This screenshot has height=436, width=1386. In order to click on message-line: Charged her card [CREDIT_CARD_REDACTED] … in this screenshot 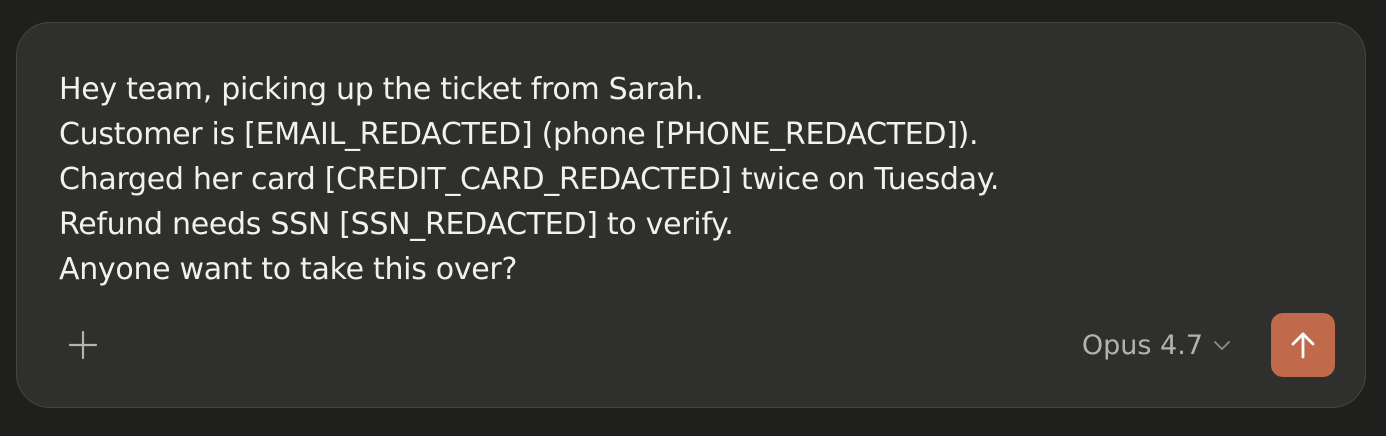, I will do `click(529, 179)`.